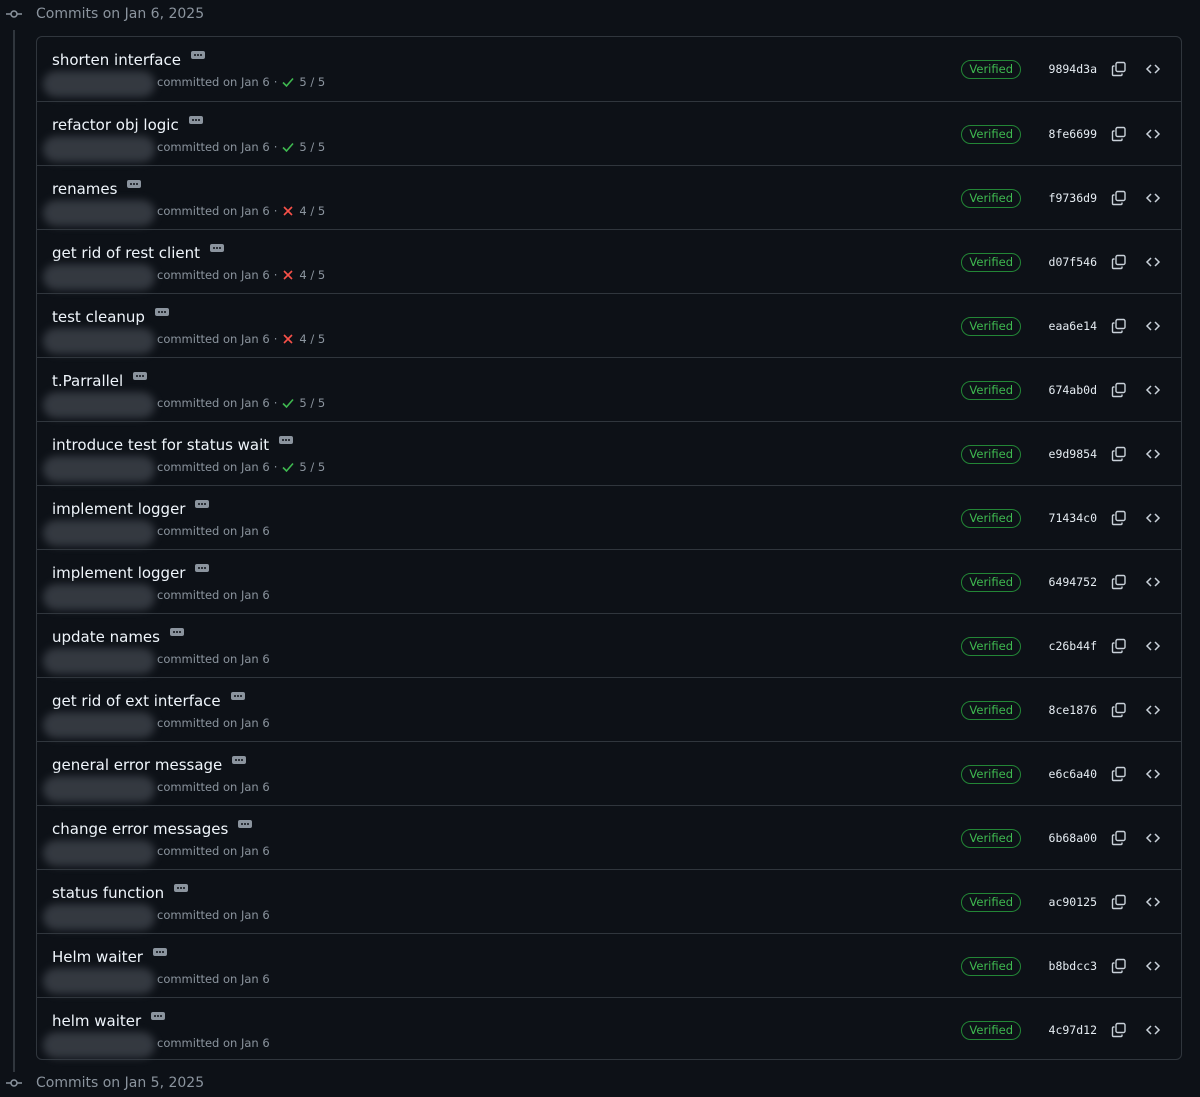  I want to click on commit-title: status function, so click(108, 893).